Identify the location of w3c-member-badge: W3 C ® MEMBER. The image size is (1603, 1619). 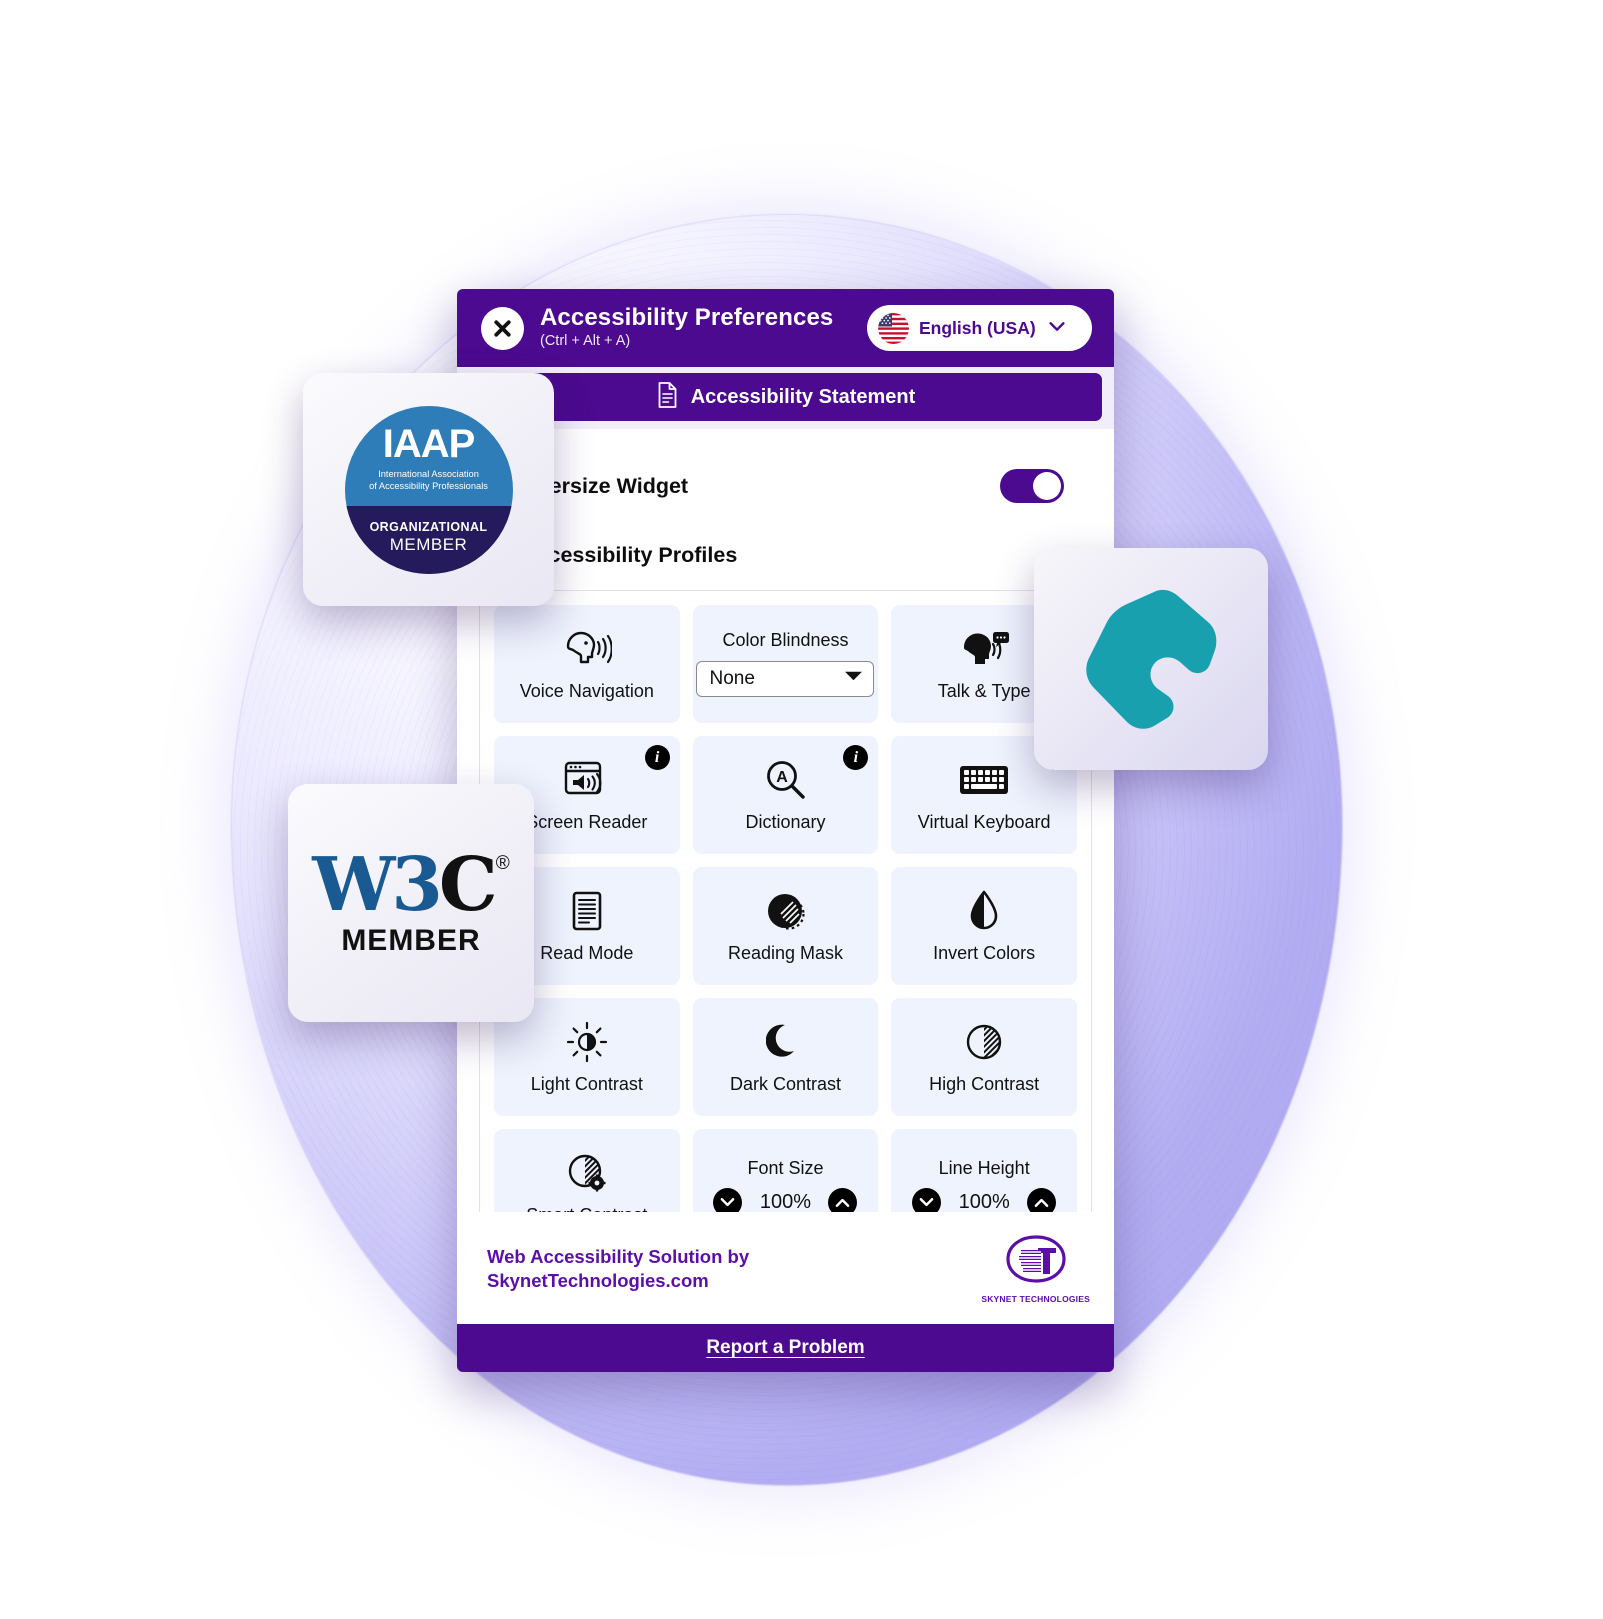
(411, 903).